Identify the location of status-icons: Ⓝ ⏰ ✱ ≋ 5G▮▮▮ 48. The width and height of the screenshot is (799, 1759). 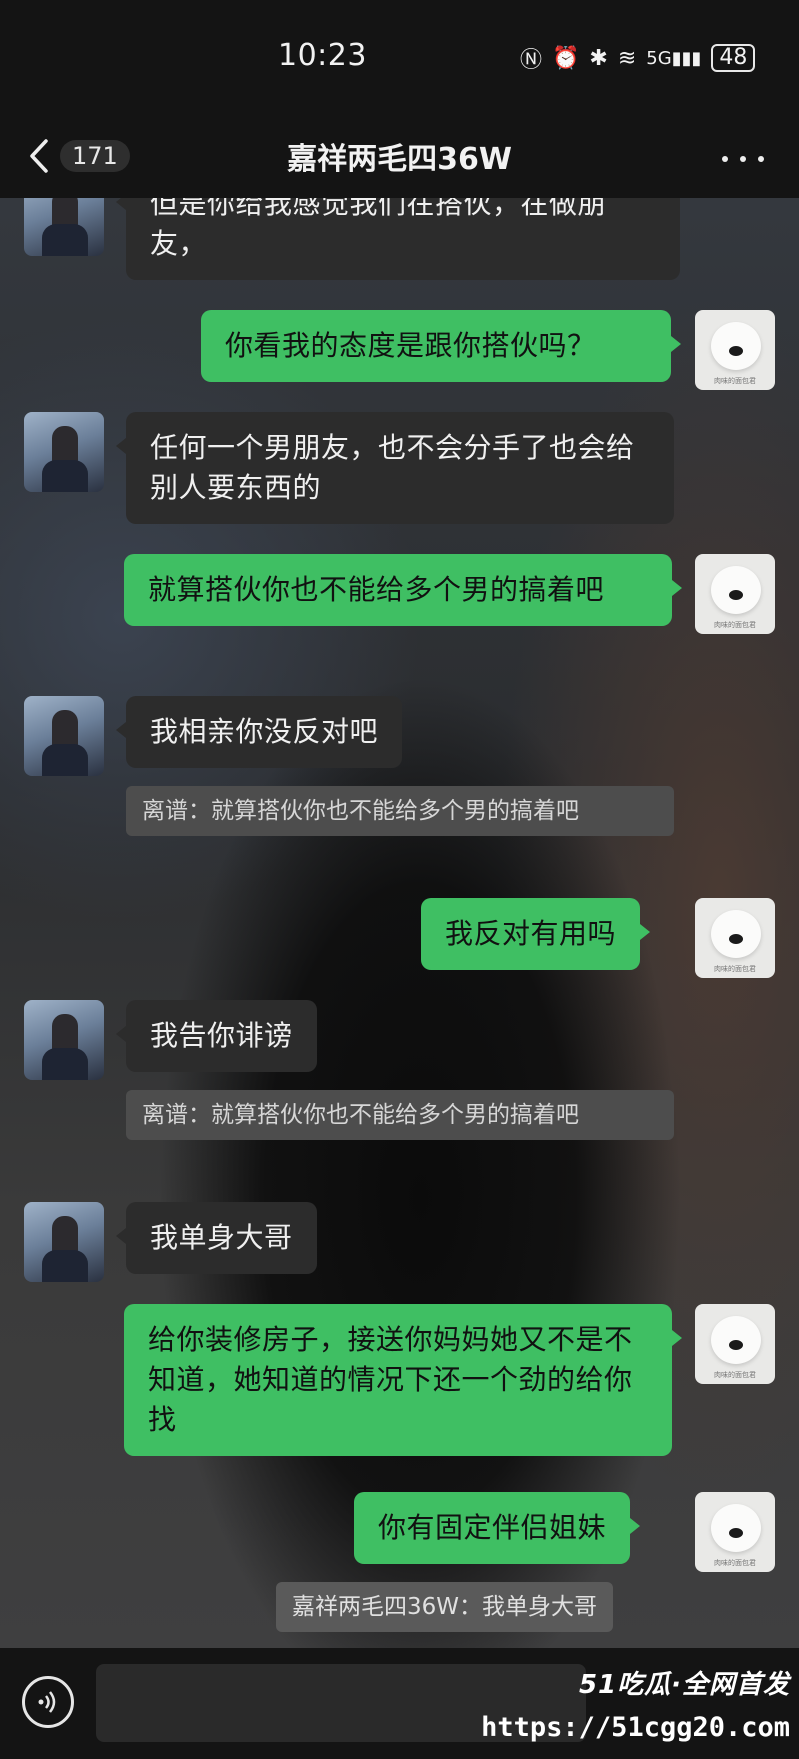
(638, 58).